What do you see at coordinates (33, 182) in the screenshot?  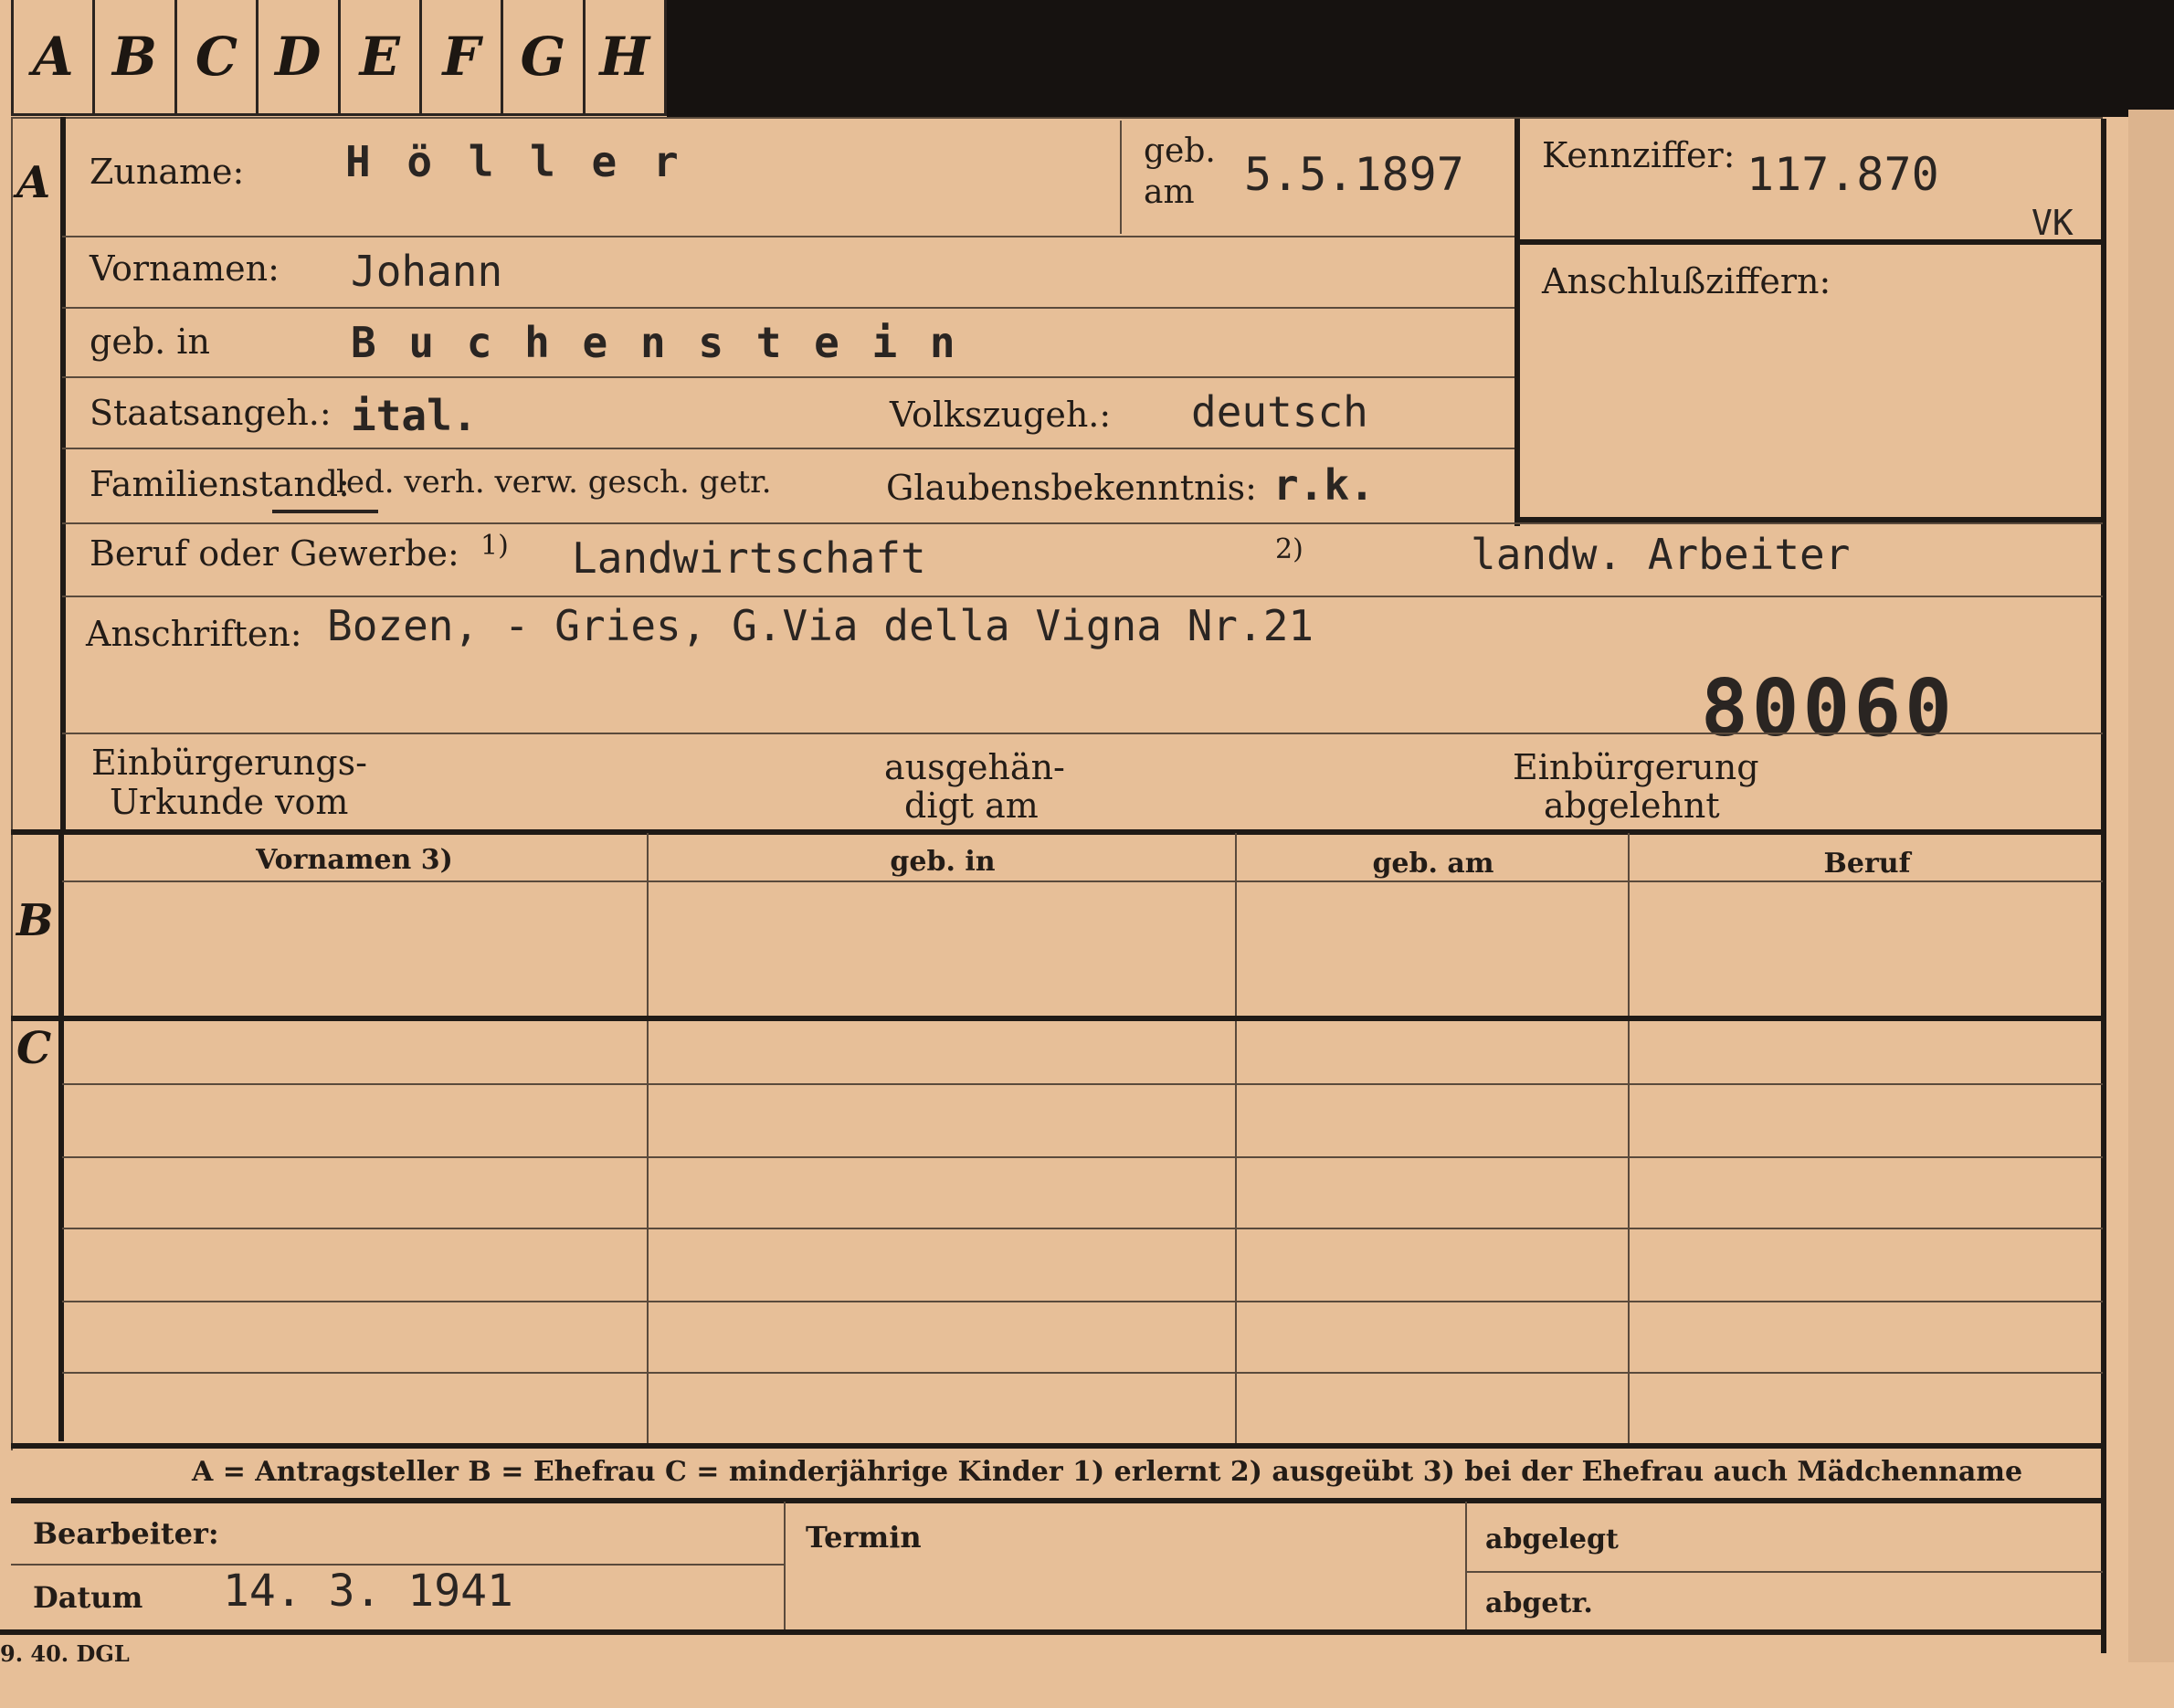 I see `section-letter-a: A` at bounding box center [33, 182].